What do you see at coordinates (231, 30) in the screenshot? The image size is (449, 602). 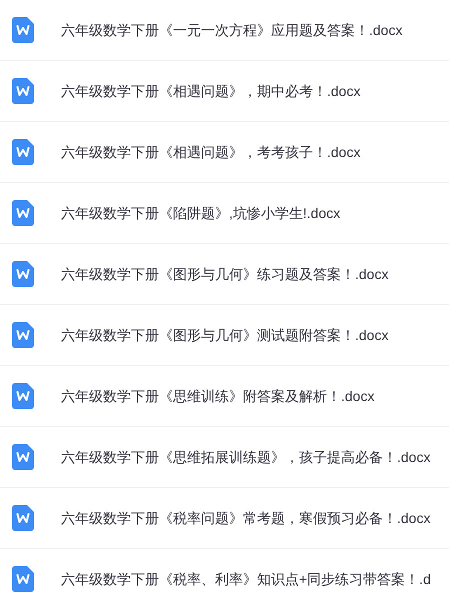 I see `file-name: 六年级数学下册《一元一次方程》应用题及答案！.docx` at bounding box center [231, 30].